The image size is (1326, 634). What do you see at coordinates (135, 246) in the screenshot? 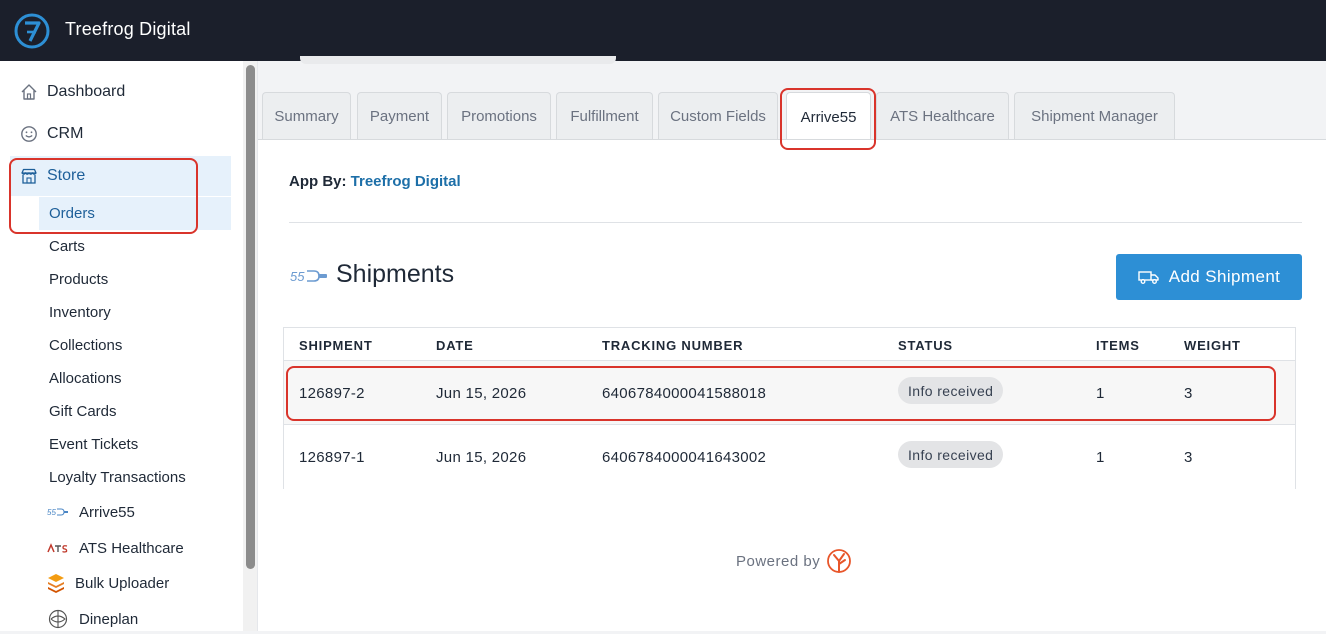
I see `sidebar-item-carts: Carts` at bounding box center [135, 246].